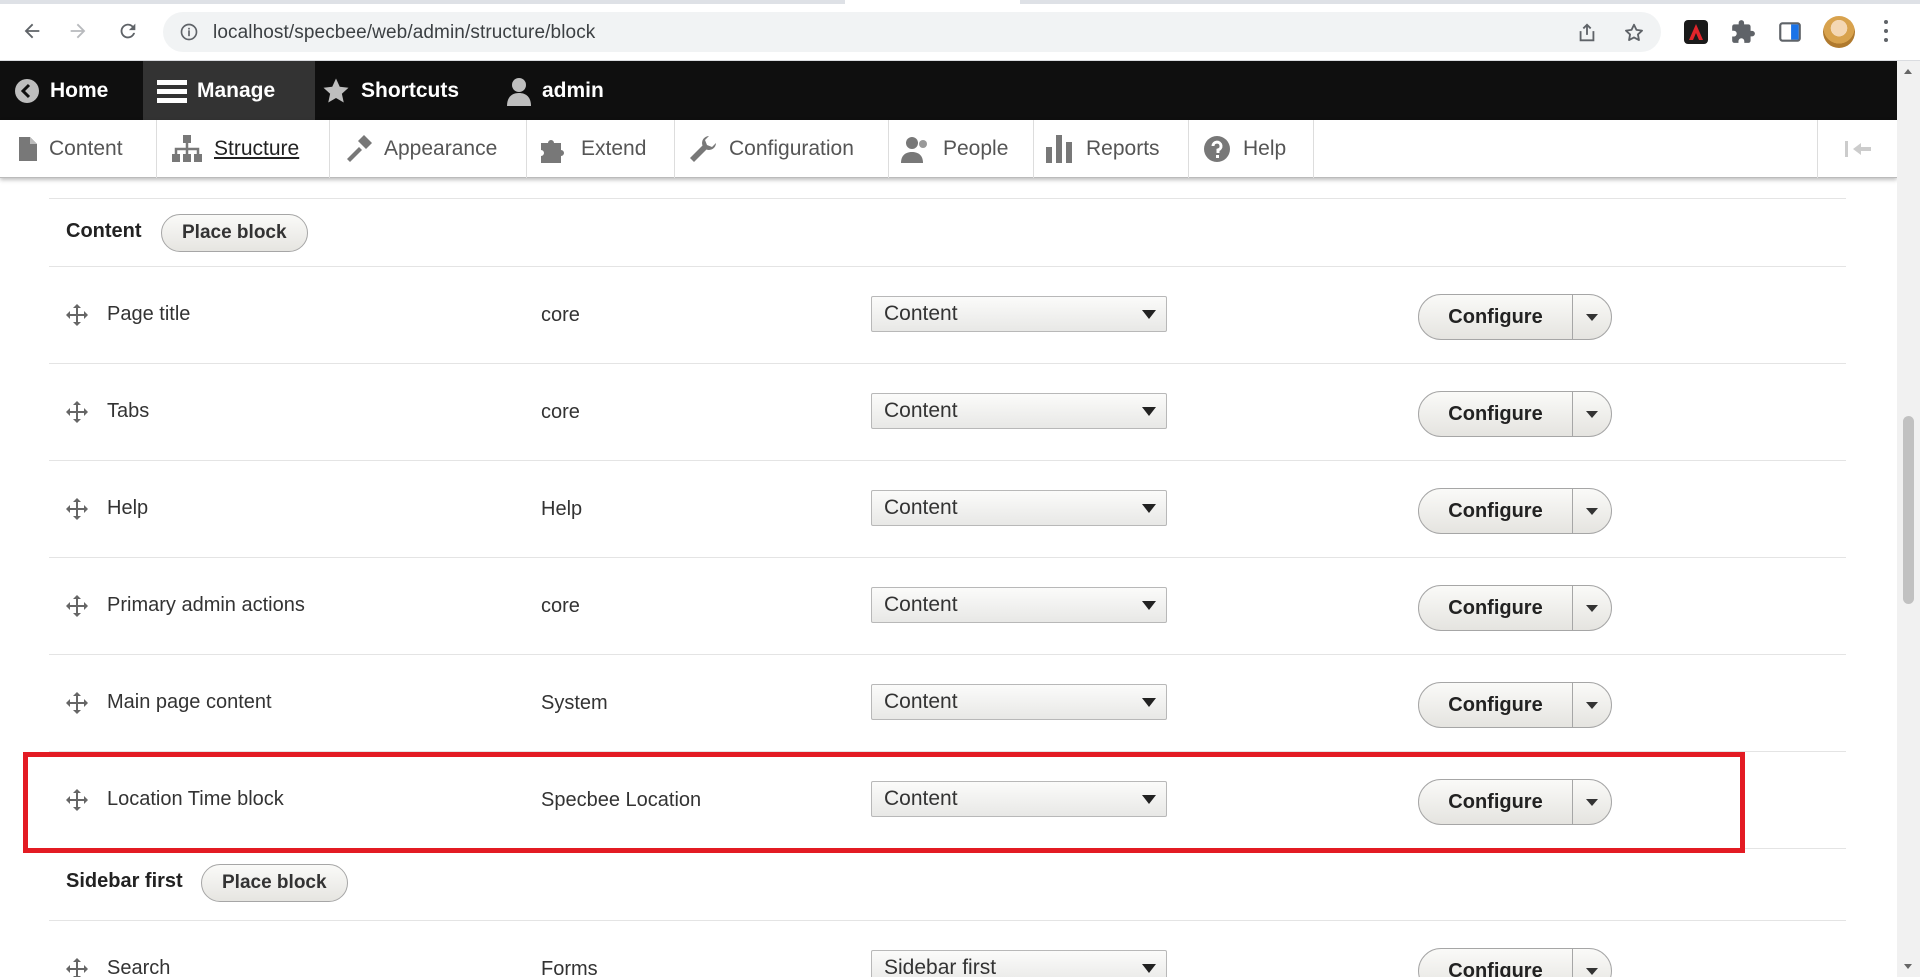 This screenshot has width=1920, height=977. What do you see at coordinates (359, 148) in the screenshot?
I see `paintbrush-icon` at bounding box center [359, 148].